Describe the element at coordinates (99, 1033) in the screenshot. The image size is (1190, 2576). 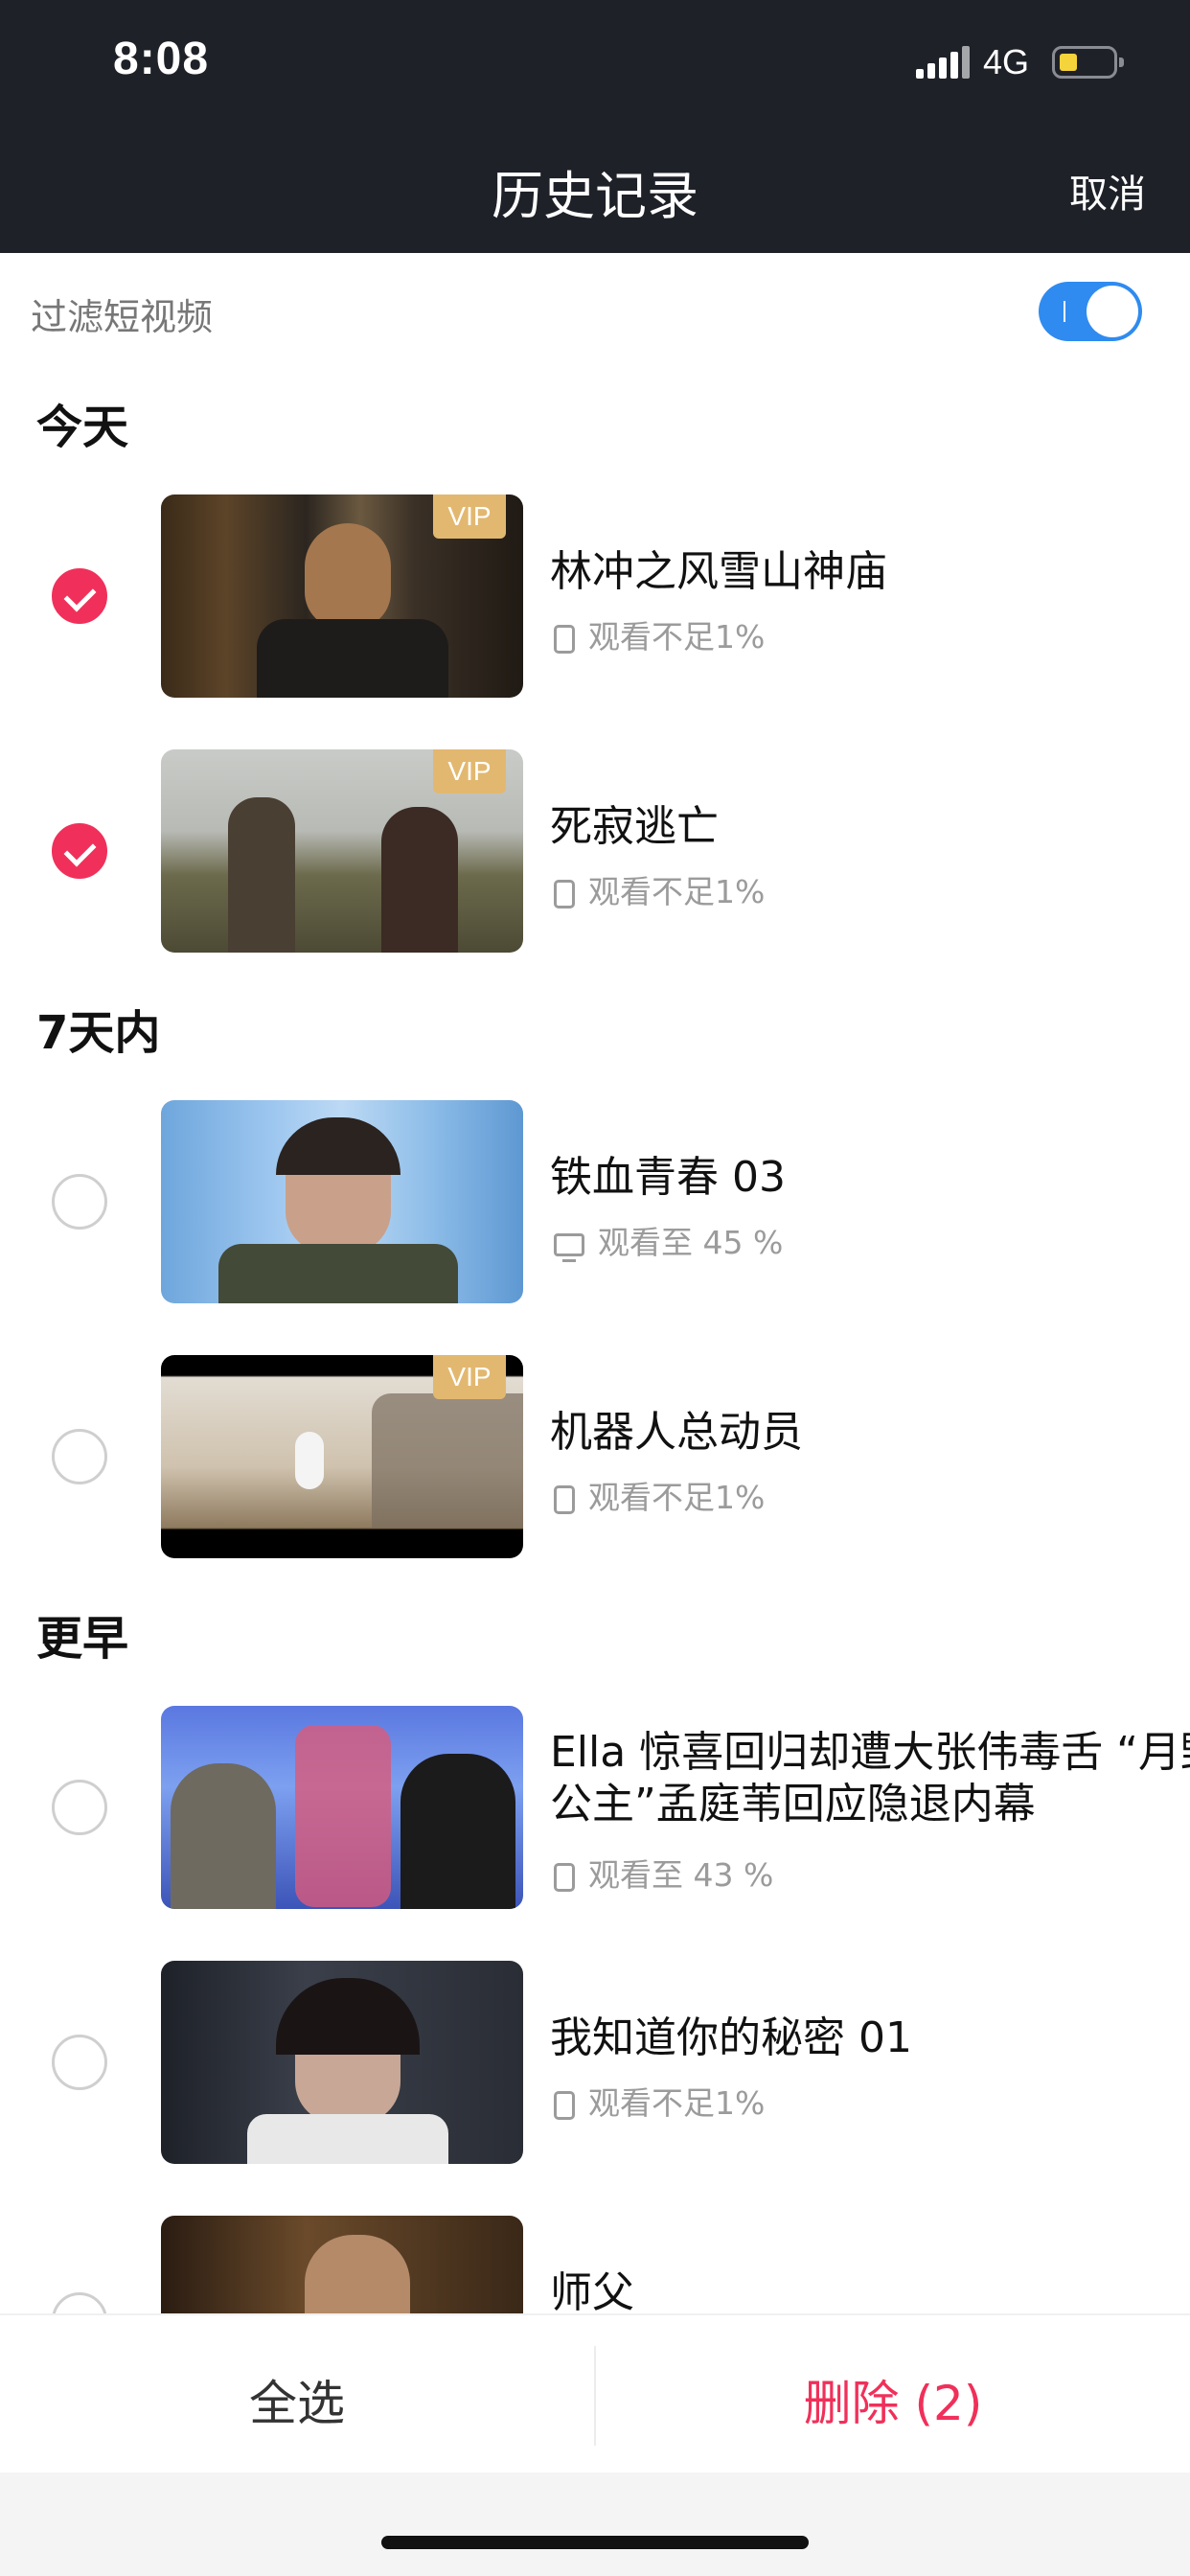
I see `section-title-week: 7天内` at that location.